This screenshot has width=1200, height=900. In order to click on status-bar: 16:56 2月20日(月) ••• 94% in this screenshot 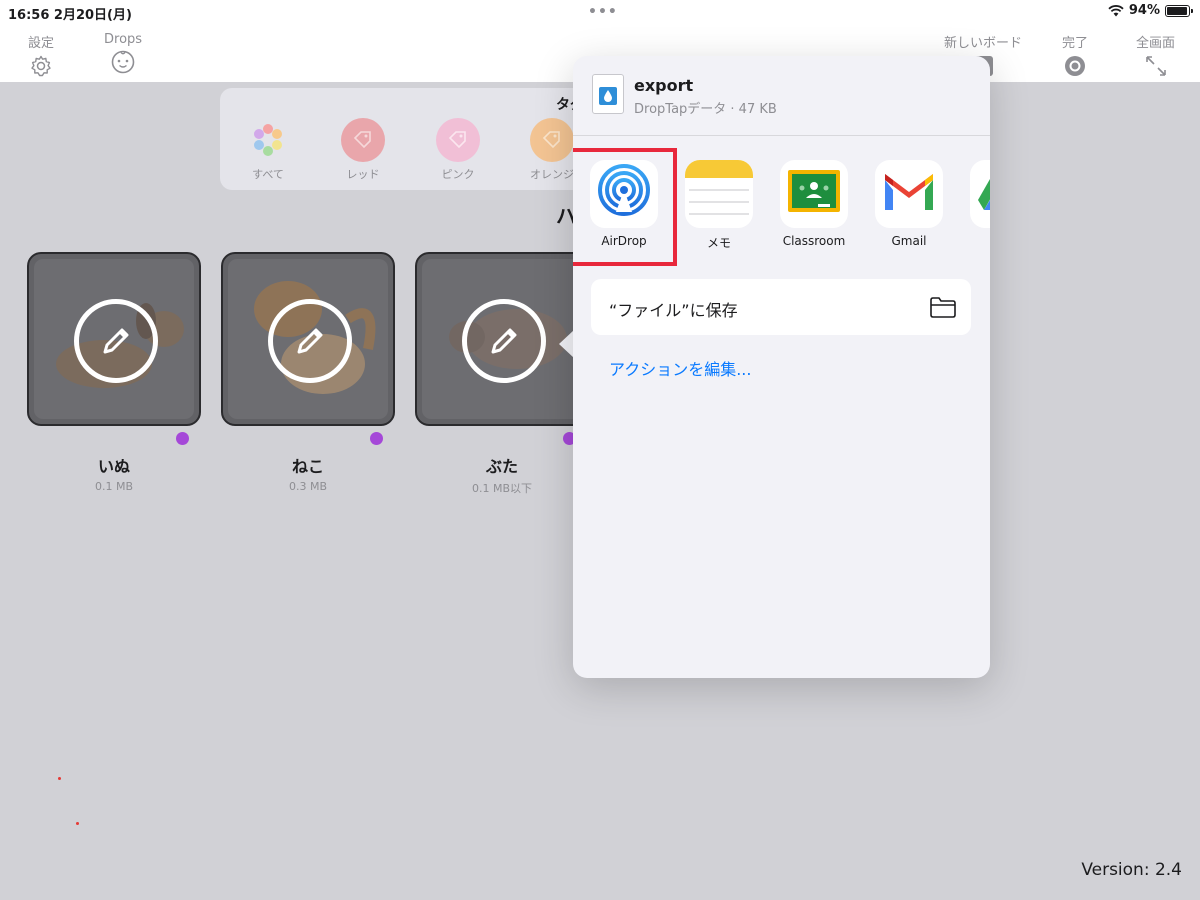, I will do `click(600, 13)`.